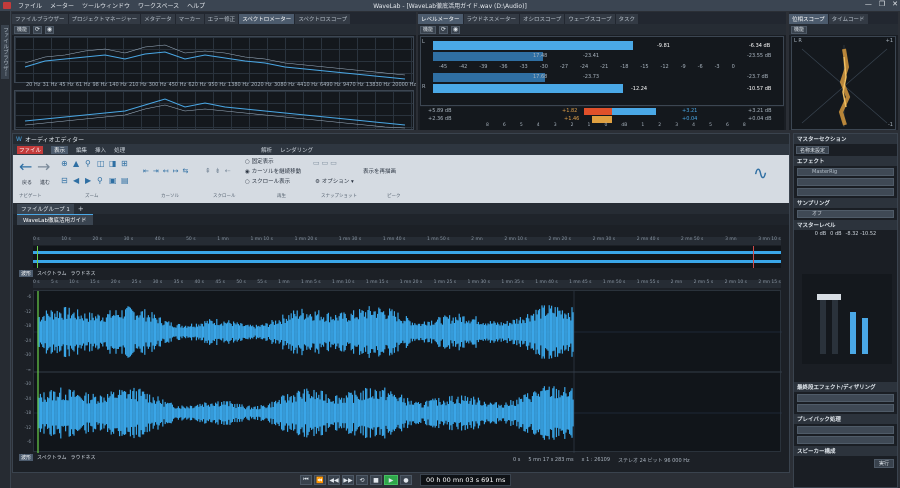  Describe the element at coordinates (114, 166) in the screenshot. I see `zoom-icon: ◨` at that location.